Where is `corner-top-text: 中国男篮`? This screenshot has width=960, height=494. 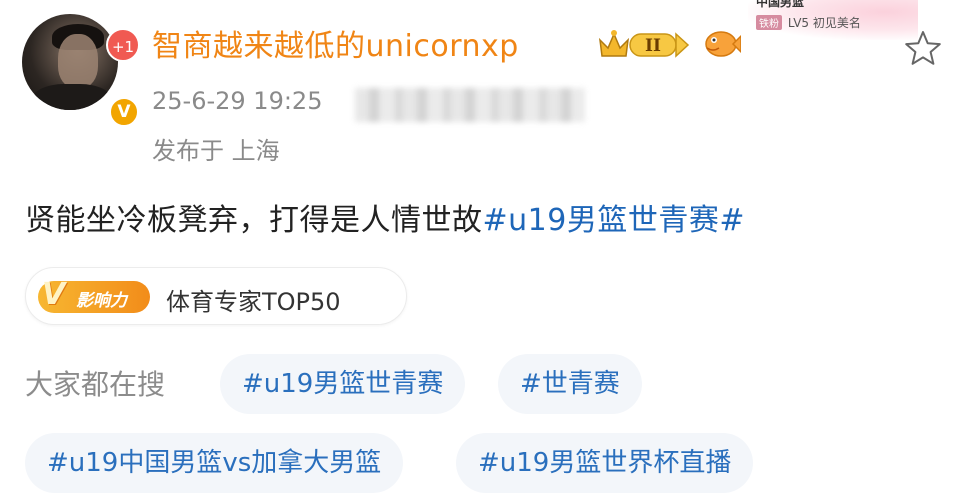 corner-top-text: 中国男篮 is located at coordinates (780, 4).